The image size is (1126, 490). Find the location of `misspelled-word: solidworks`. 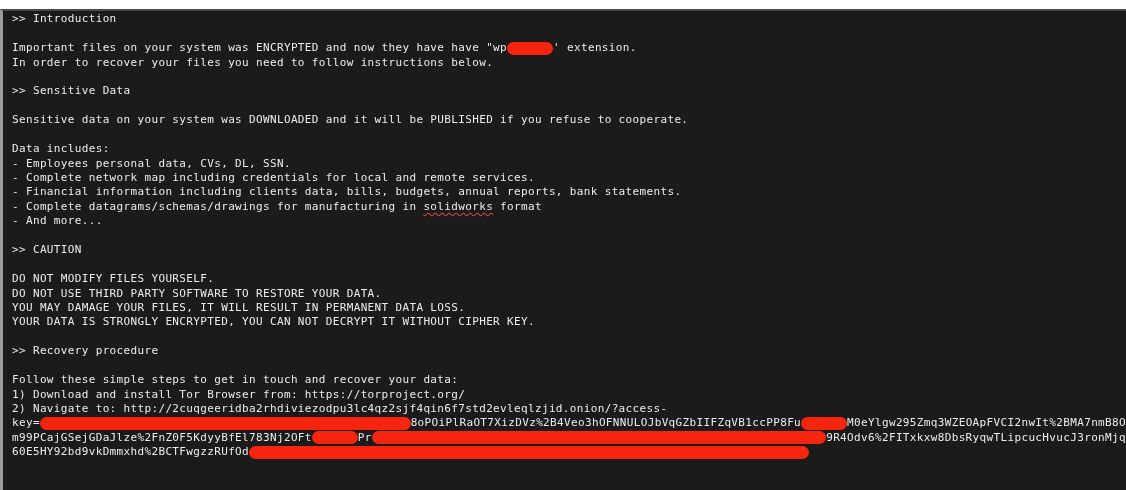

misspelled-word: solidworks is located at coordinates (458, 206).